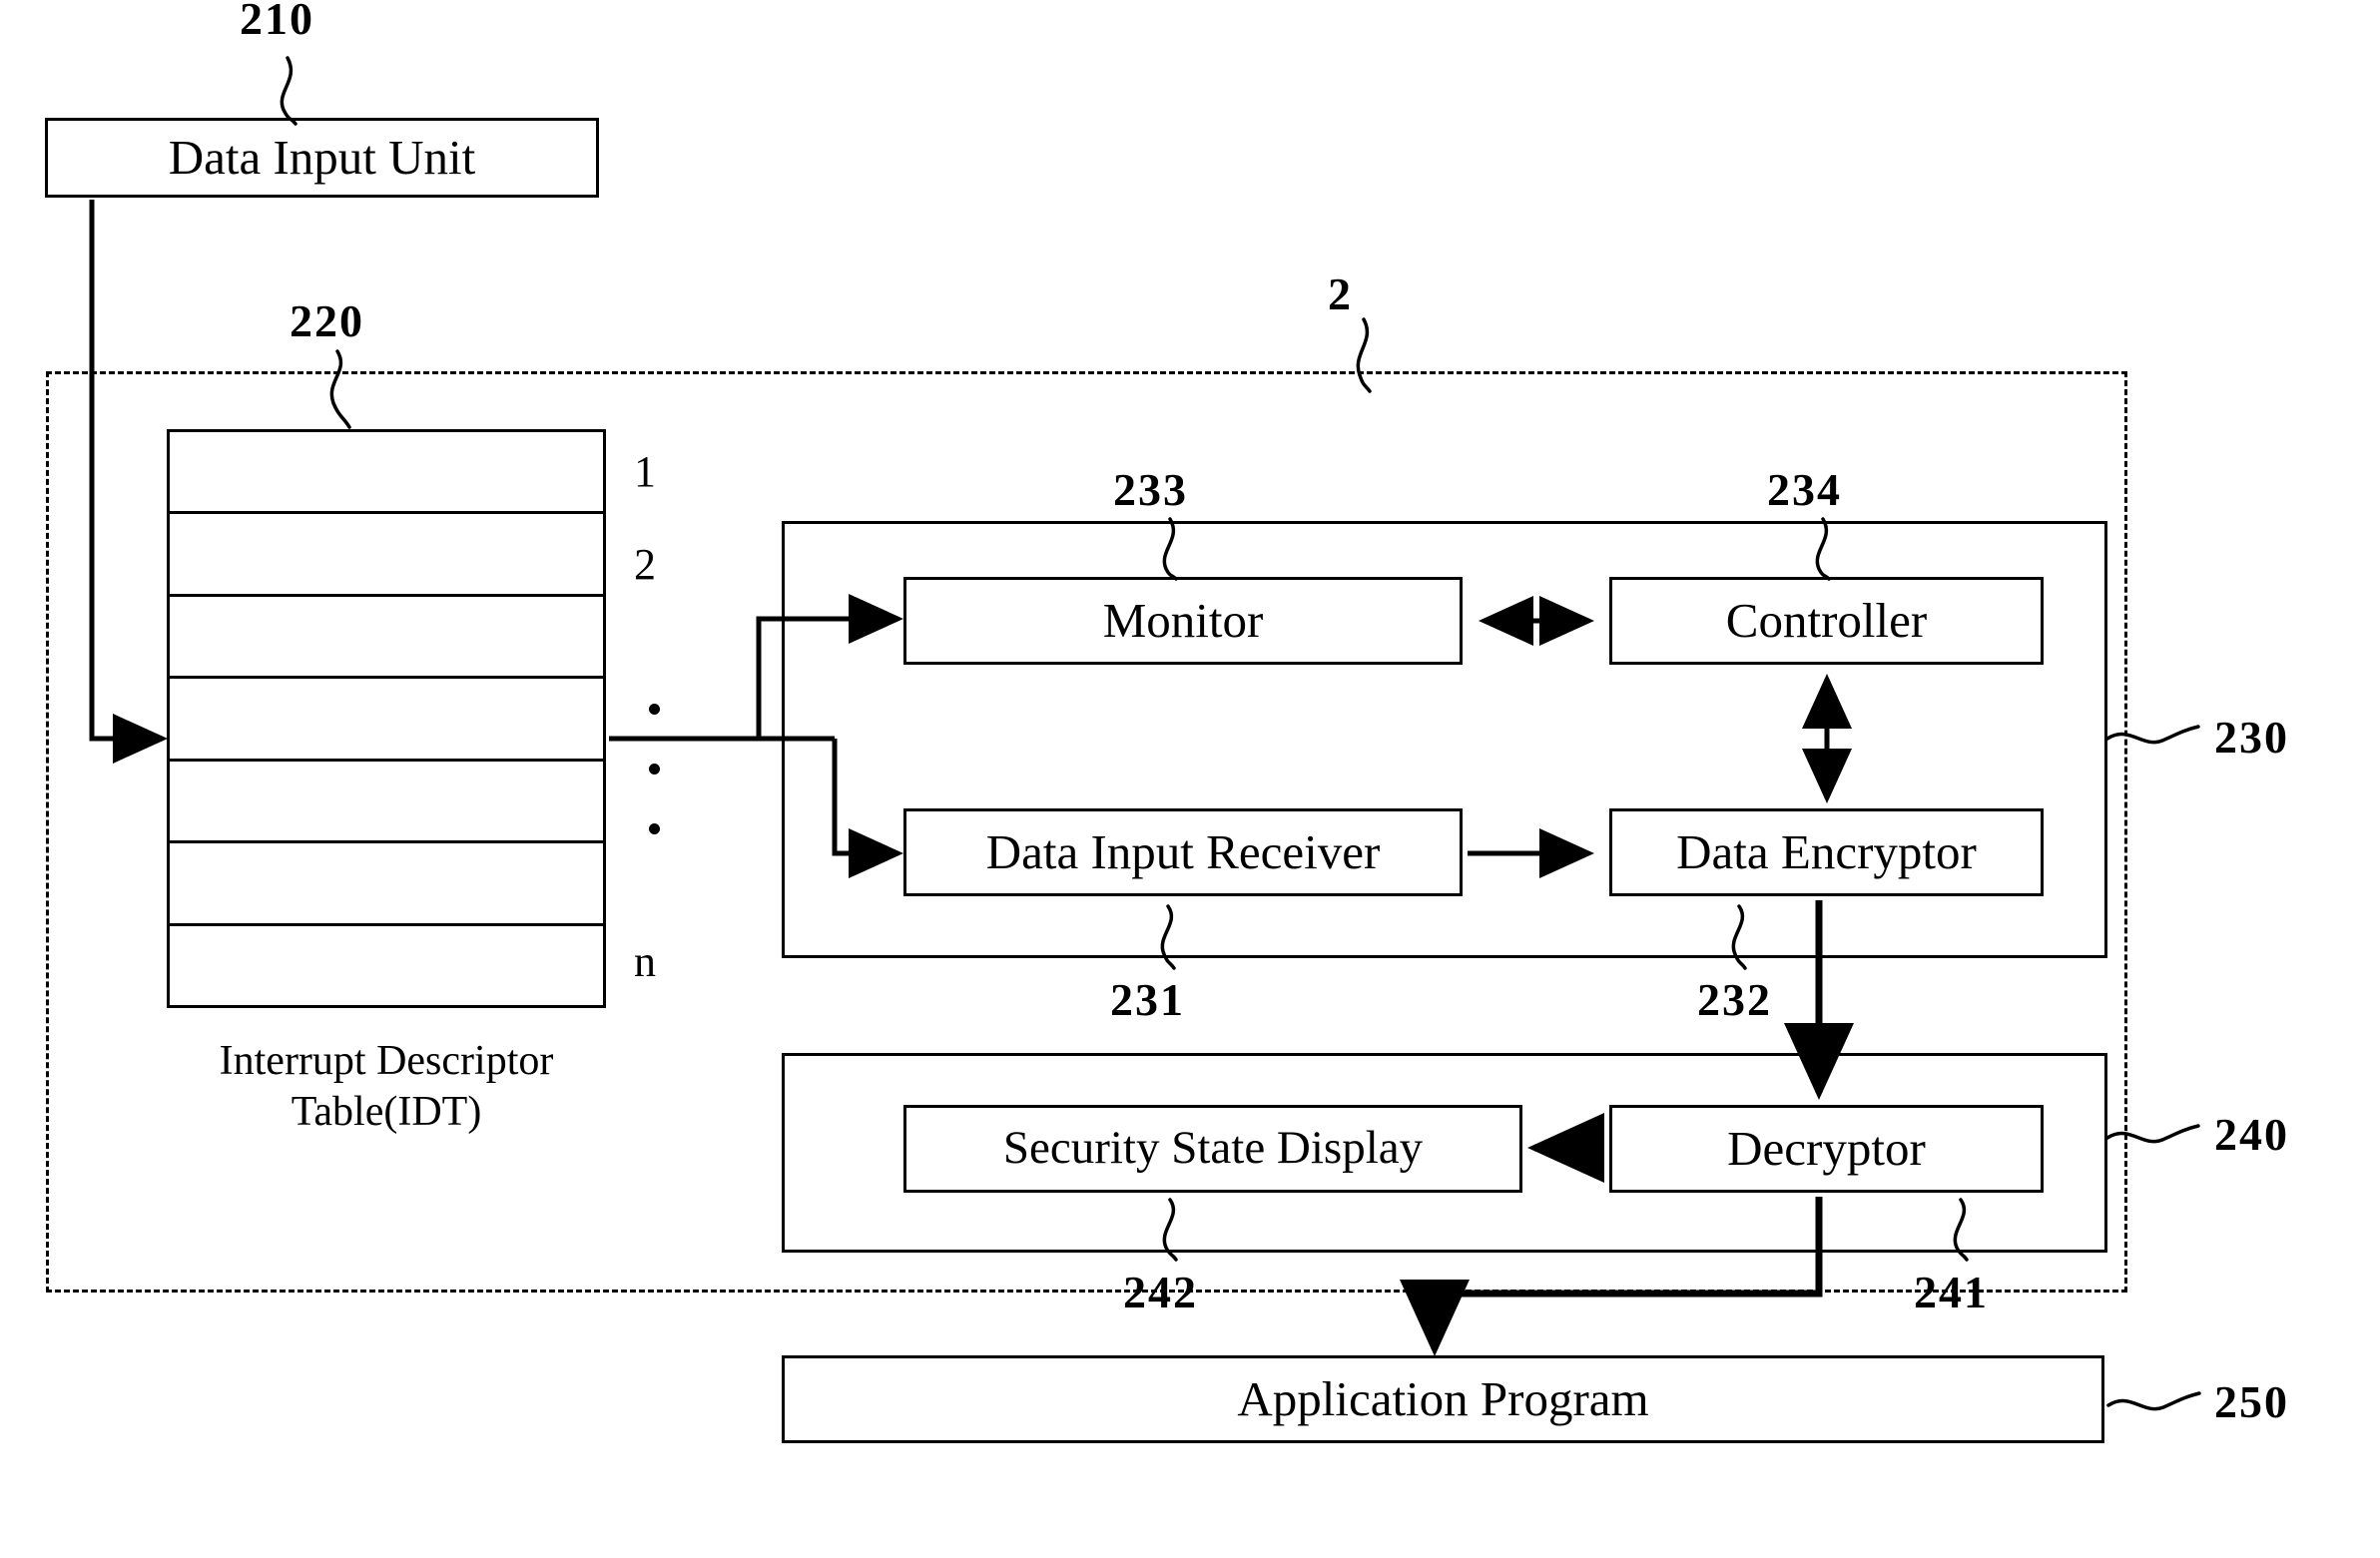  Describe the element at coordinates (1160, 1292) in the screenshot. I see `ref-242: 242` at that location.